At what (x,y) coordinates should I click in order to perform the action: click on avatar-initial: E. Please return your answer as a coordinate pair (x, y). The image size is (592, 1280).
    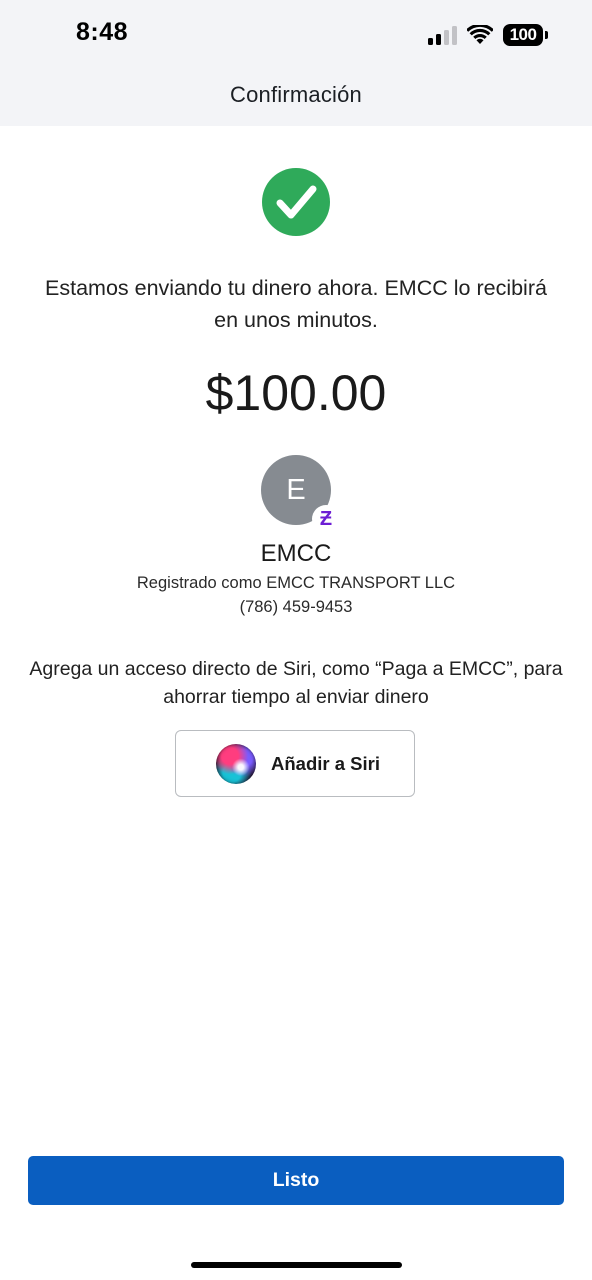
    Looking at the image, I should click on (296, 489).